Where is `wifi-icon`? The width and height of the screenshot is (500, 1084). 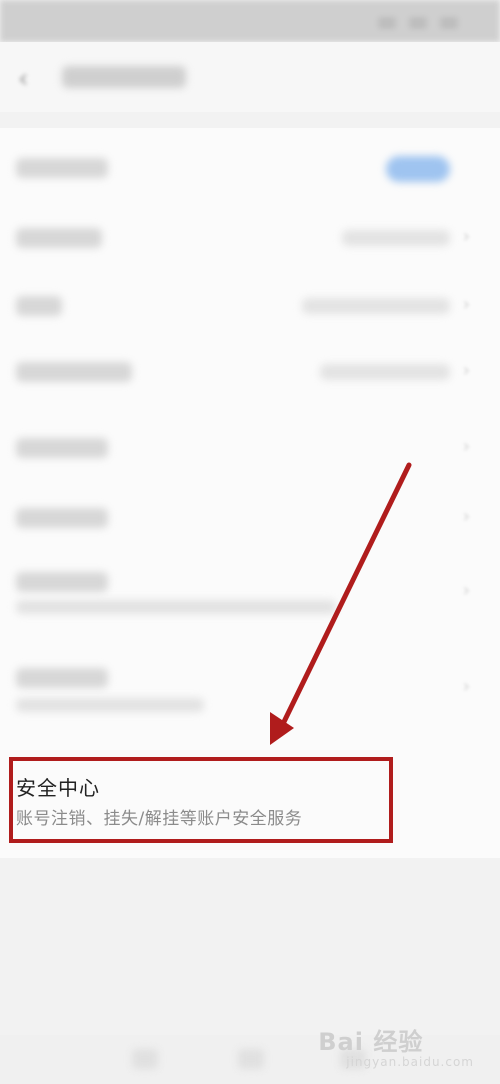
wifi-icon is located at coordinates (418, 23).